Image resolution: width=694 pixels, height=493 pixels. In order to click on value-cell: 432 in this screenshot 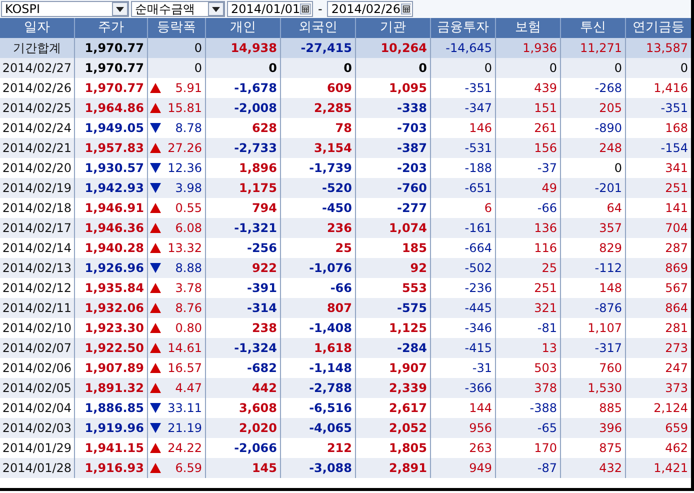, I will do `click(593, 468)`.